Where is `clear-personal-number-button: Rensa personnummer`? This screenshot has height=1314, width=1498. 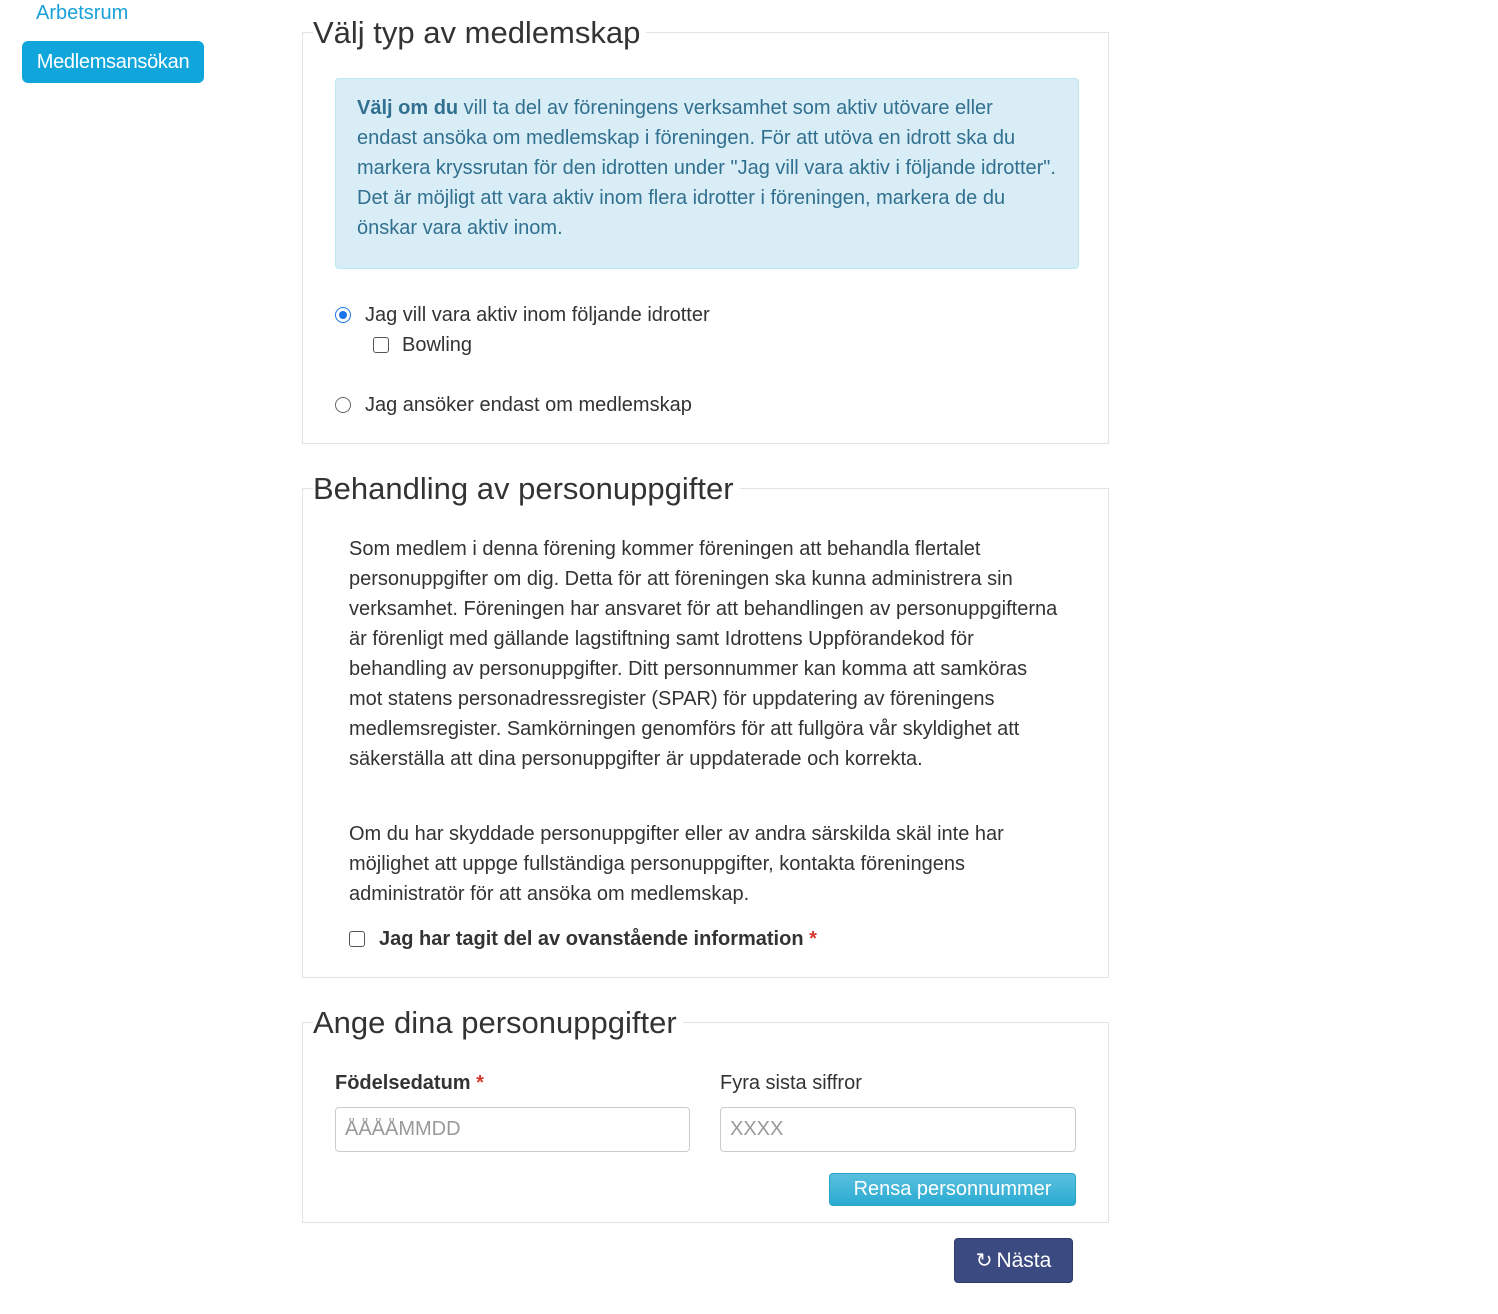 clear-personal-number-button: Rensa personnummer is located at coordinates (952, 1189).